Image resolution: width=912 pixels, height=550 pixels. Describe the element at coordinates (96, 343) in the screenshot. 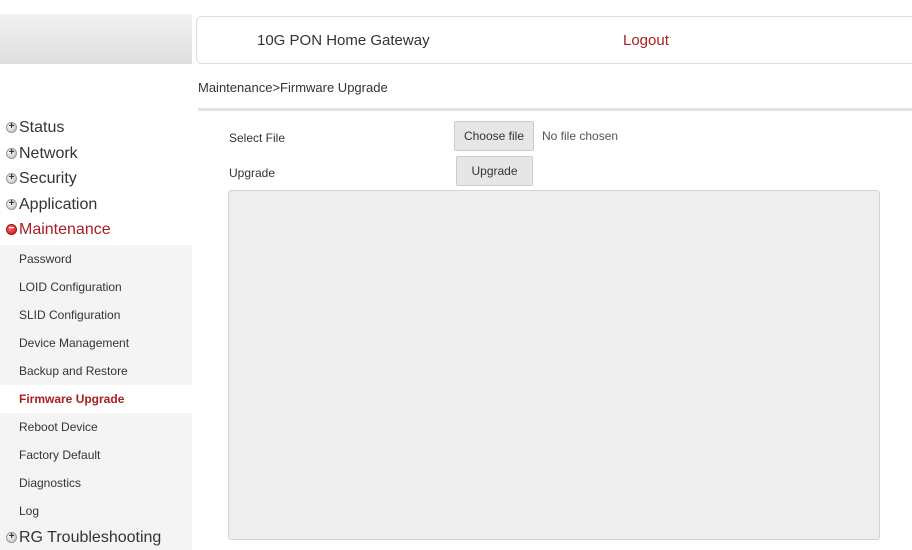

I see `submenu-item-device-management: Device Management` at that location.